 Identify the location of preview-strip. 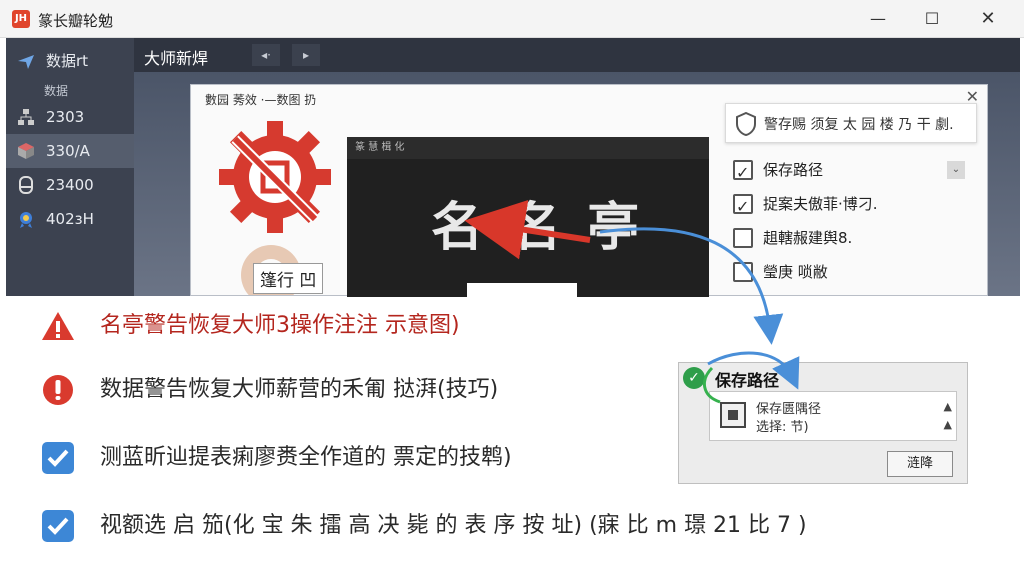
(522, 290).